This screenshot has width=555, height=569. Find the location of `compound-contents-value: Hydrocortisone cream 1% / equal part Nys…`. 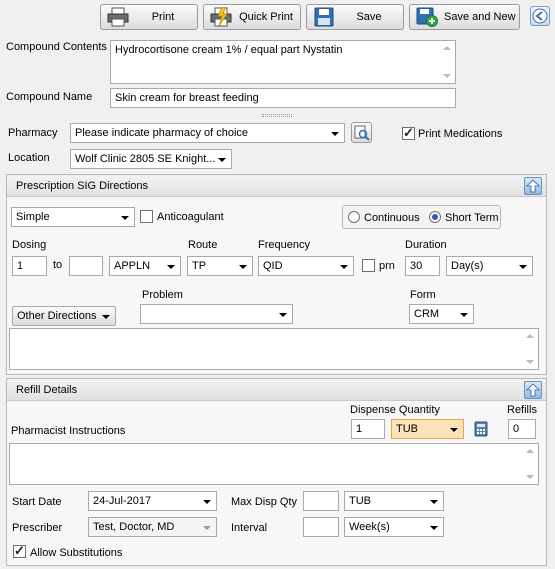

compound-contents-value: Hydrocortisone cream 1% / equal part Nys… is located at coordinates (229, 50).